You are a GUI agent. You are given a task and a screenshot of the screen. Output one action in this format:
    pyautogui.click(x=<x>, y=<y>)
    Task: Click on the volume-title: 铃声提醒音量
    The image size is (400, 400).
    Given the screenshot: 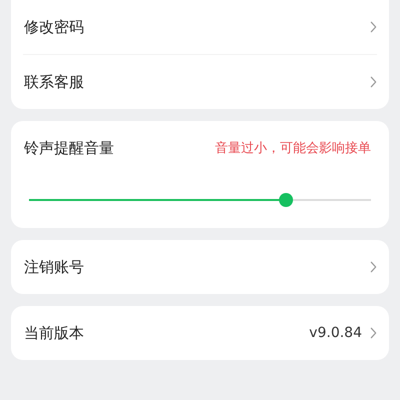 What is the action you would take?
    pyautogui.click(x=69, y=148)
    